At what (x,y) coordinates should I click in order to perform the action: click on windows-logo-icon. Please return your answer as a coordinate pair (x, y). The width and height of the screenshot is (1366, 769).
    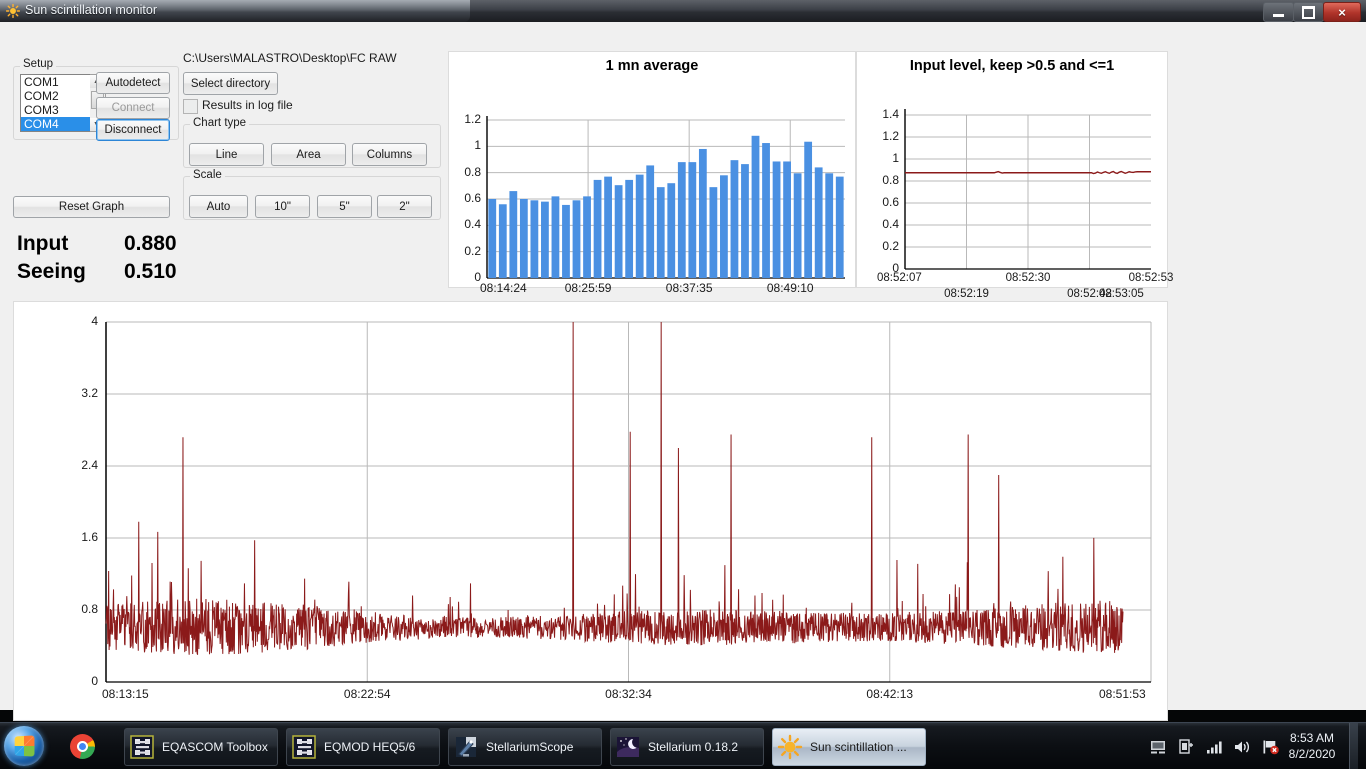
    Looking at the image, I should click on (24, 746).